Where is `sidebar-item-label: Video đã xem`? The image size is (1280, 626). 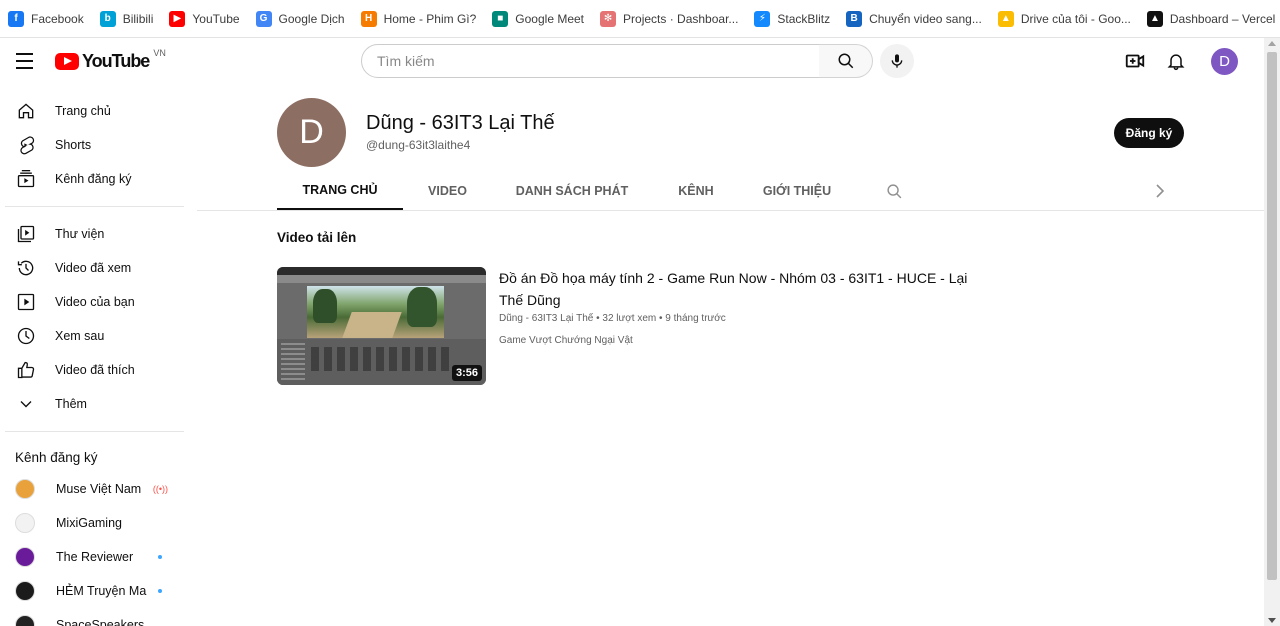 sidebar-item-label: Video đã xem is located at coordinates (93, 268).